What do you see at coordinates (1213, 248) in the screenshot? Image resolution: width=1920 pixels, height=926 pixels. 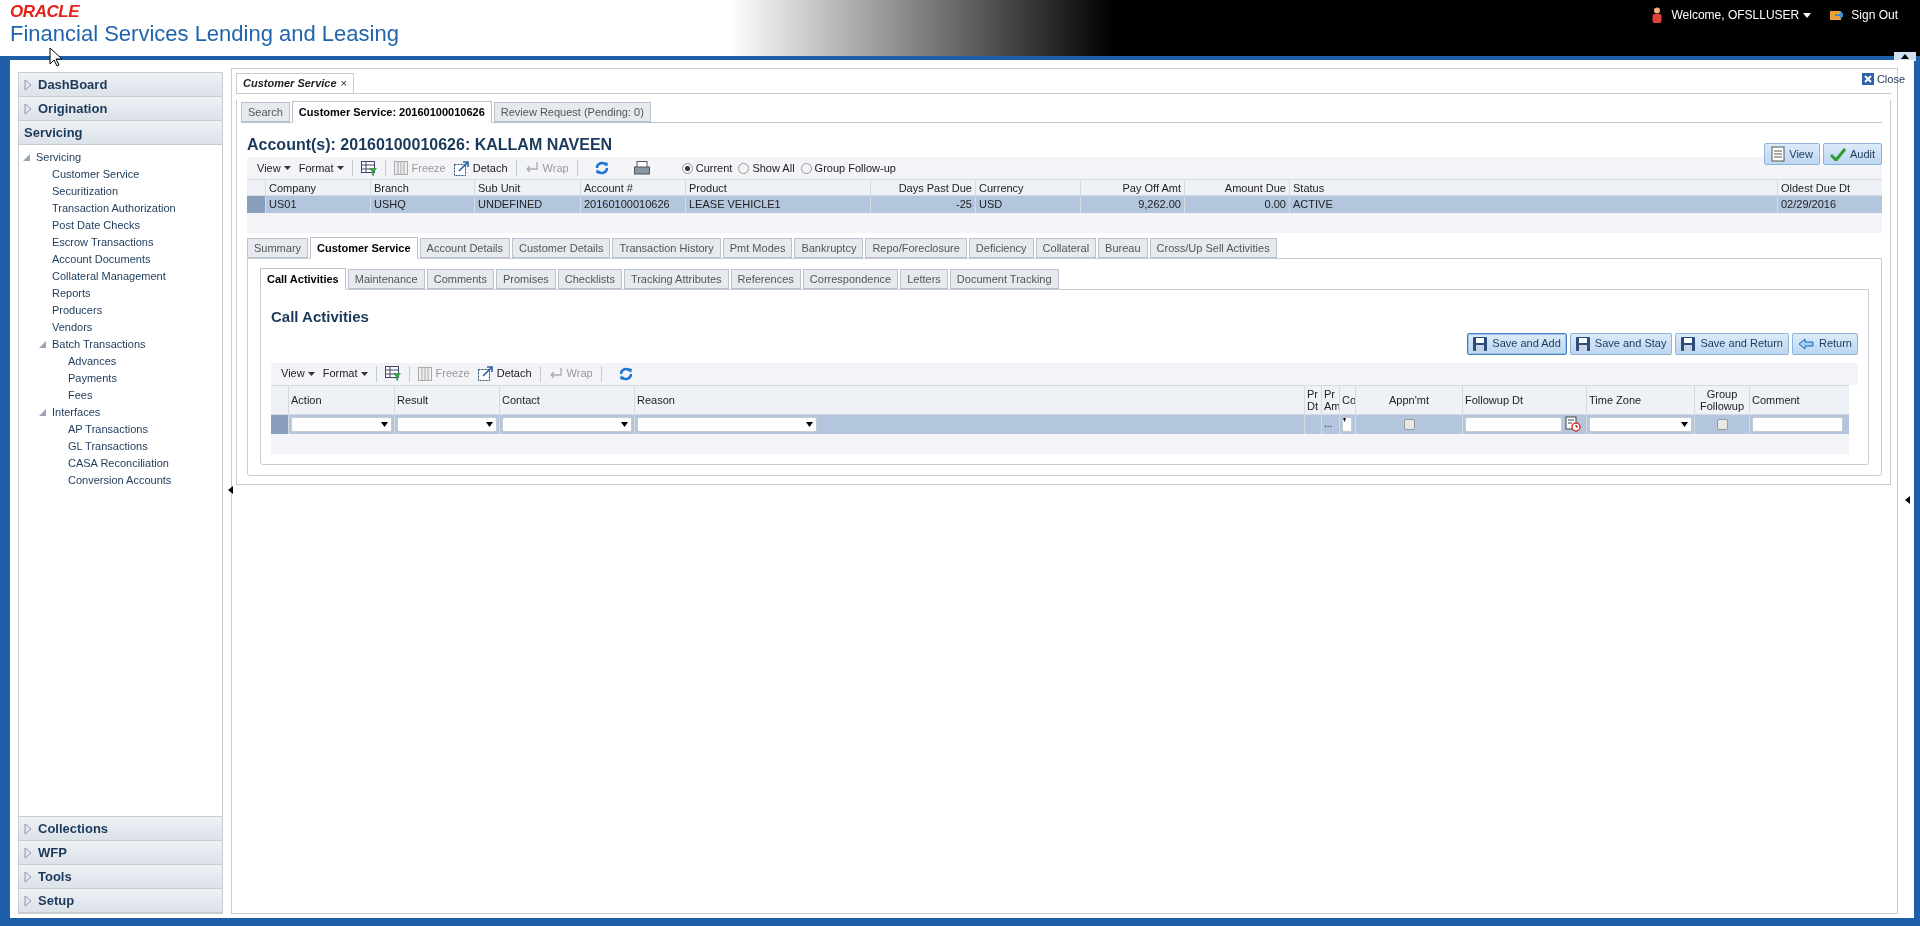 I see `tab: Cross/Up Sell Activities` at bounding box center [1213, 248].